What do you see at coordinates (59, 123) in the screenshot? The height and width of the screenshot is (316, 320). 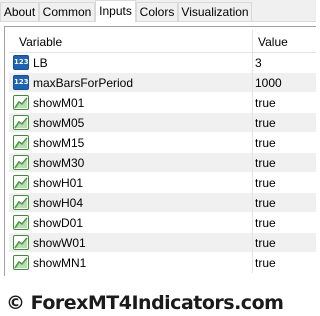 I see `variable-name: showM05` at bounding box center [59, 123].